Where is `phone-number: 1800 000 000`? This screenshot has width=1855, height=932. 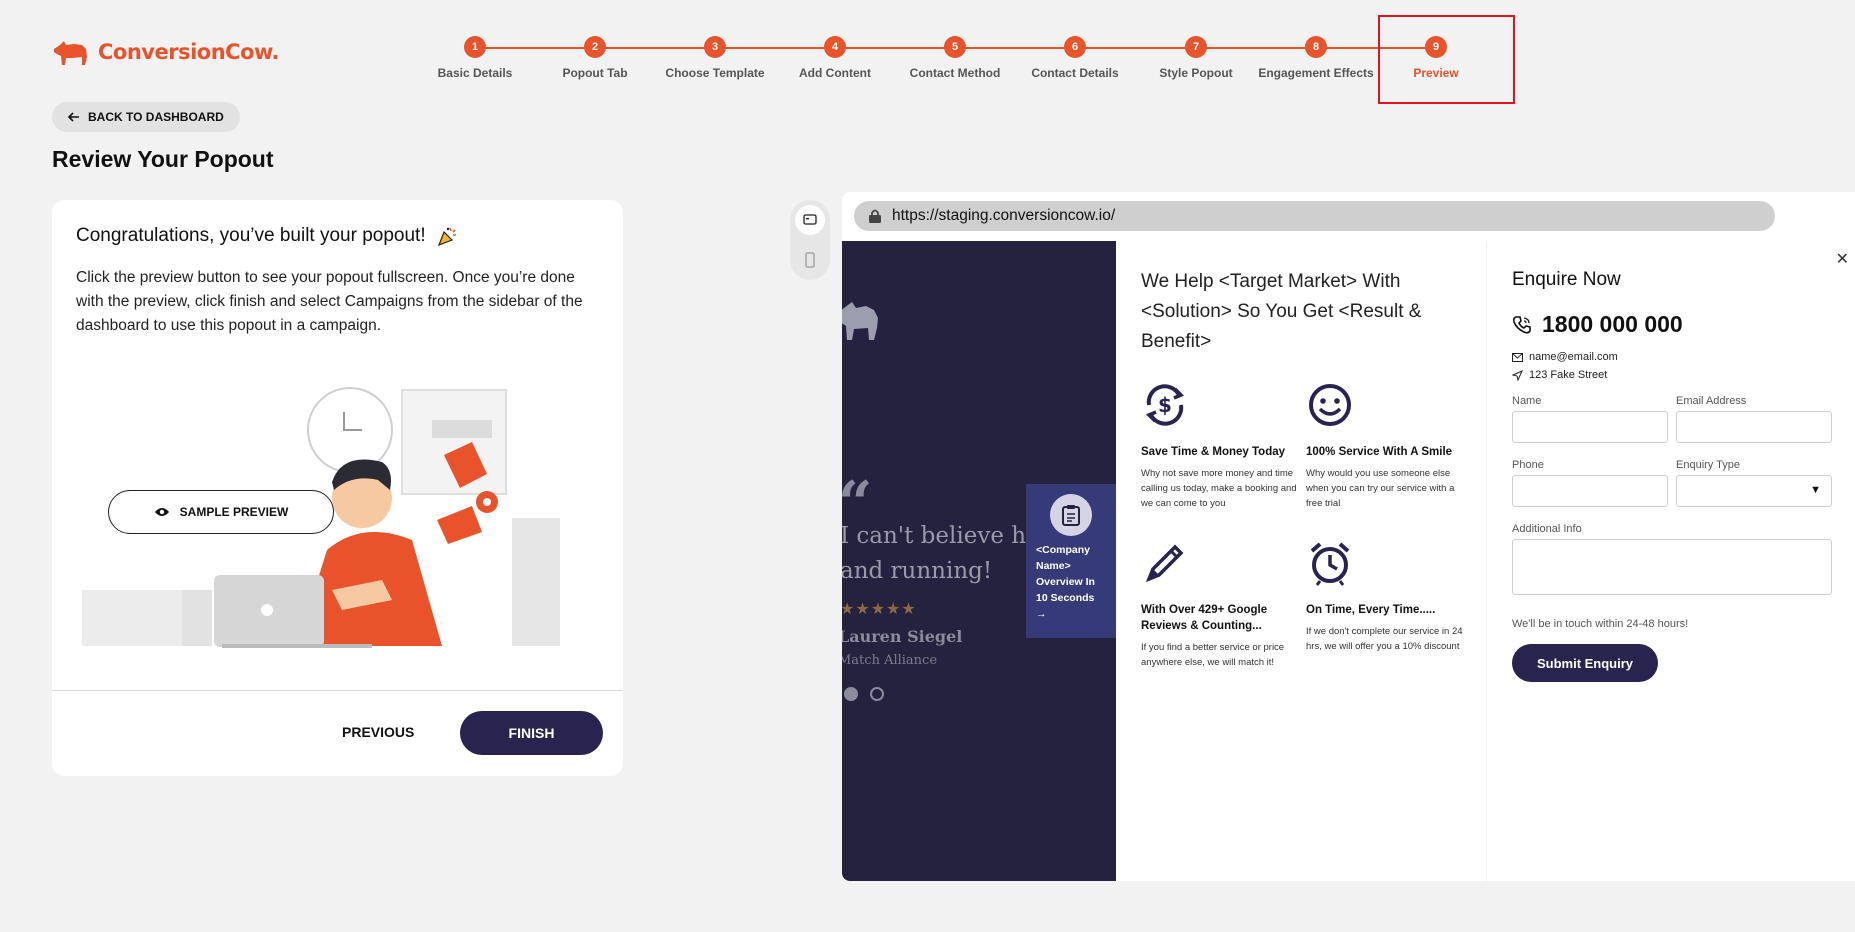
phone-number: 1800 000 000 is located at coordinates (1597, 324).